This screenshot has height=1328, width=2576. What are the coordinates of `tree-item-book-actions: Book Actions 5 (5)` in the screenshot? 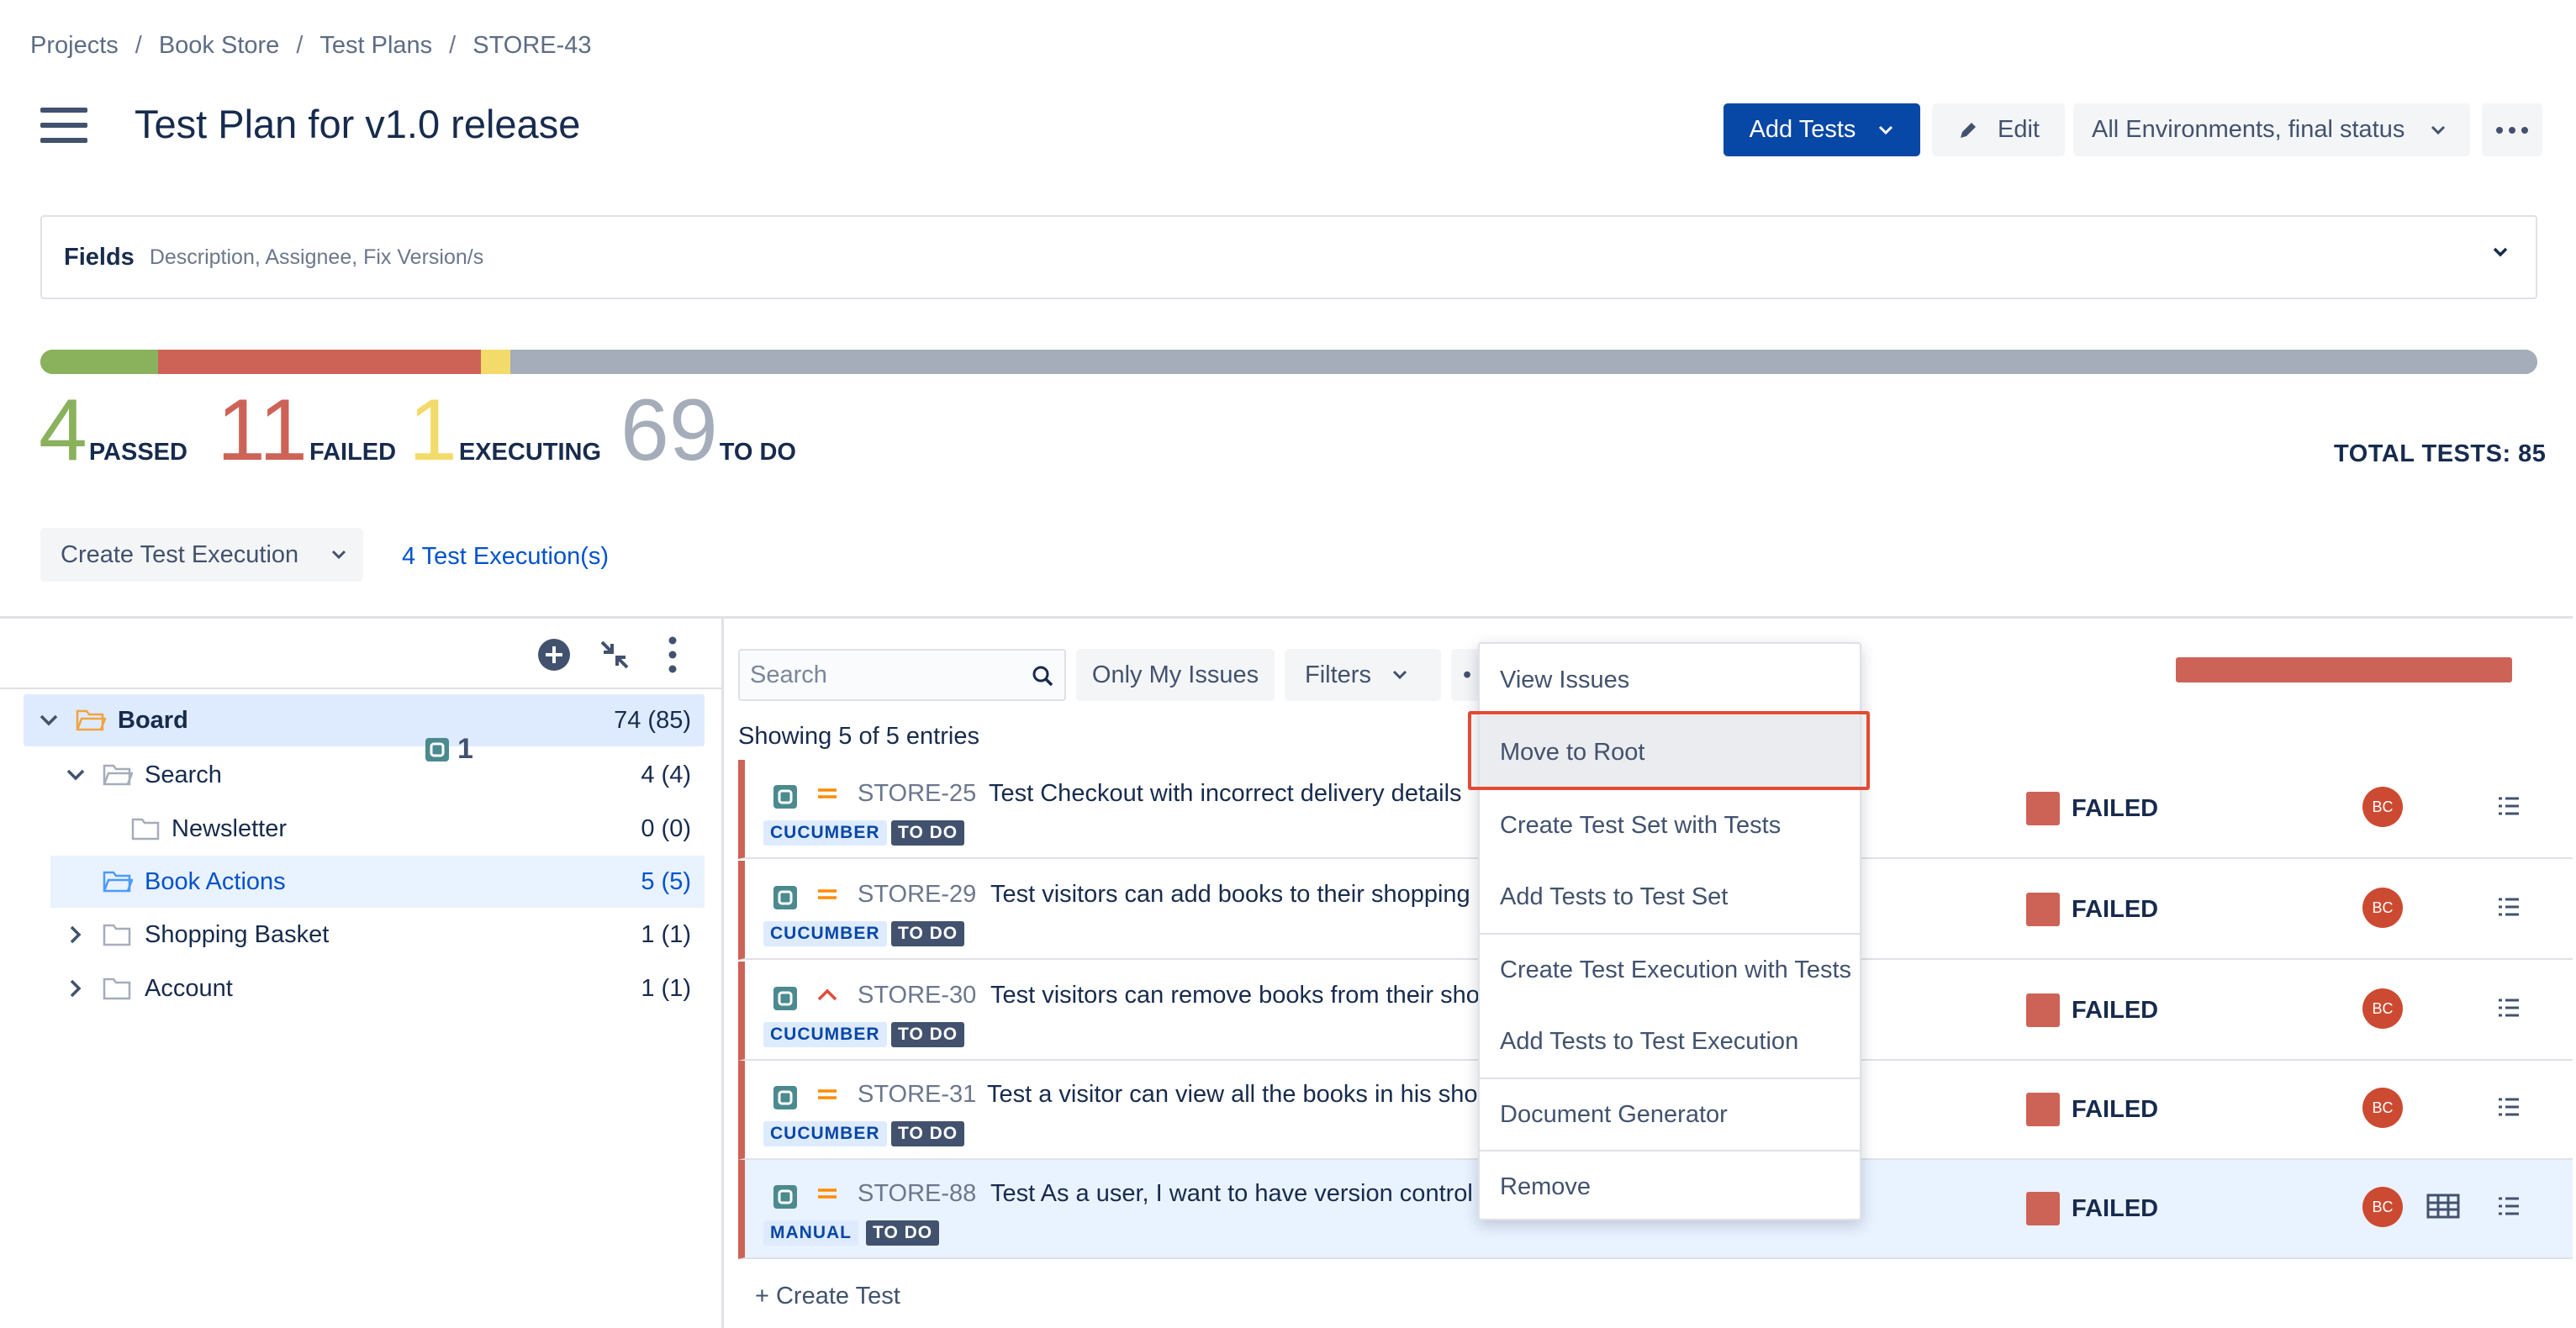 It's located at (397, 881).